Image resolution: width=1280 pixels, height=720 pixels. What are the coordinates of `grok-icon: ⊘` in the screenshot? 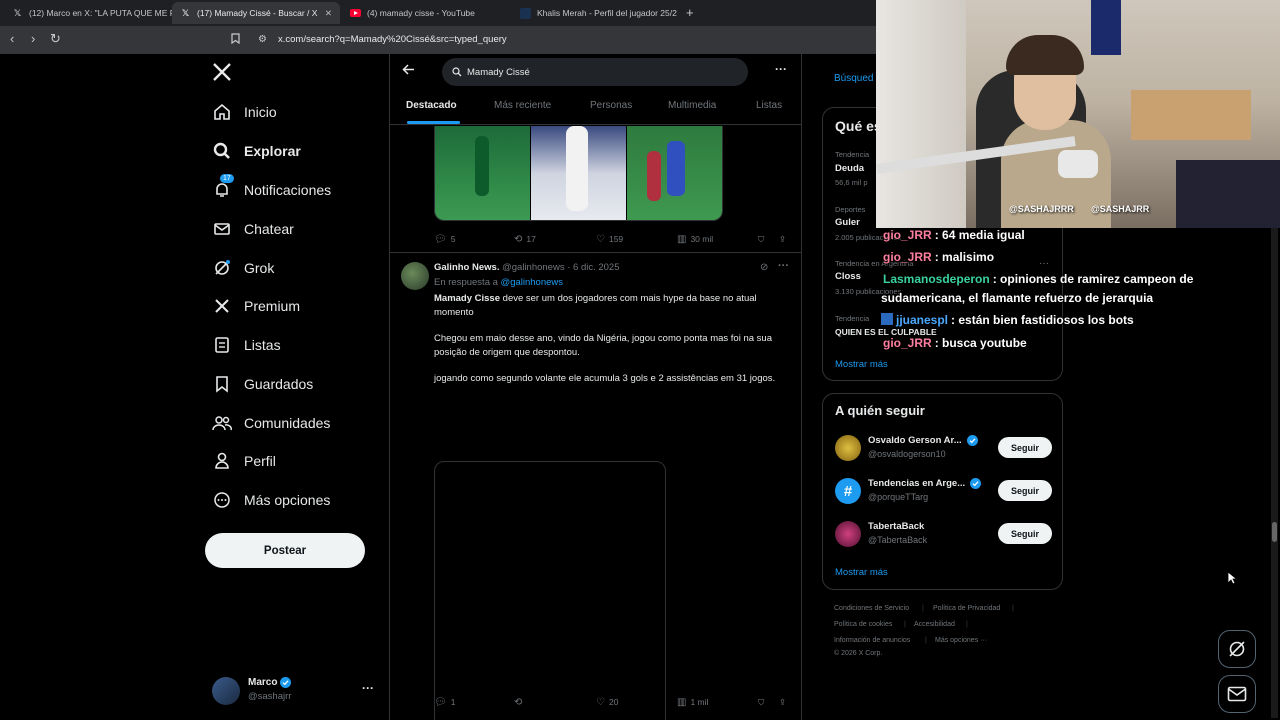 It's located at (764, 267).